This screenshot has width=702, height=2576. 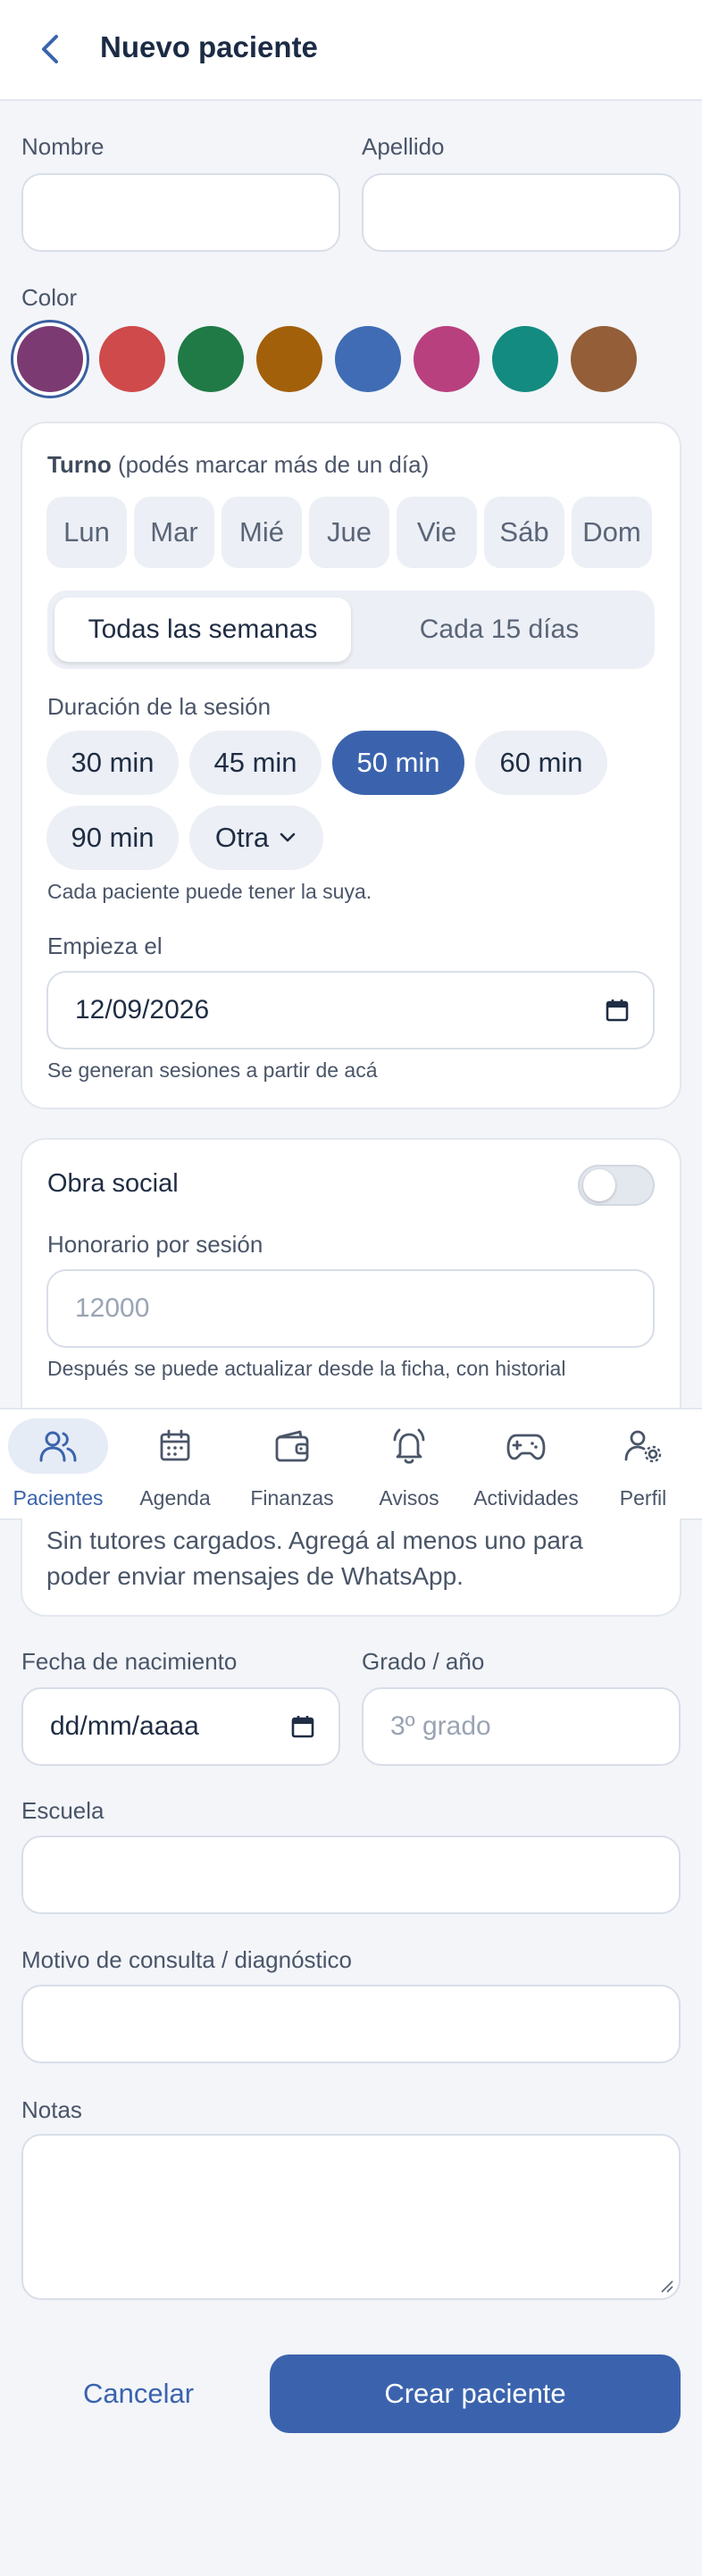 What do you see at coordinates (142, 1010) in the screenshot?
I see `start-date-value: 12/09/2026` at bounding box center [142, 1010].